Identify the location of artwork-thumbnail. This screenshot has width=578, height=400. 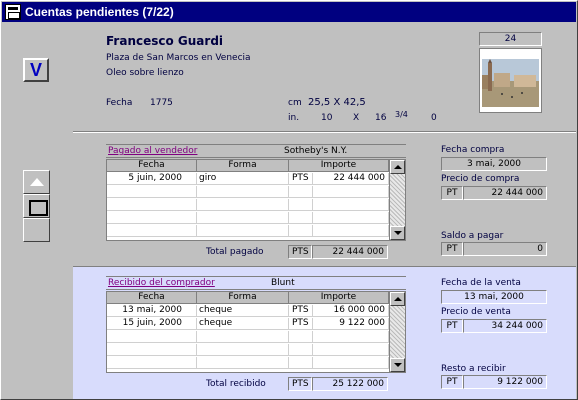
(510, 80).